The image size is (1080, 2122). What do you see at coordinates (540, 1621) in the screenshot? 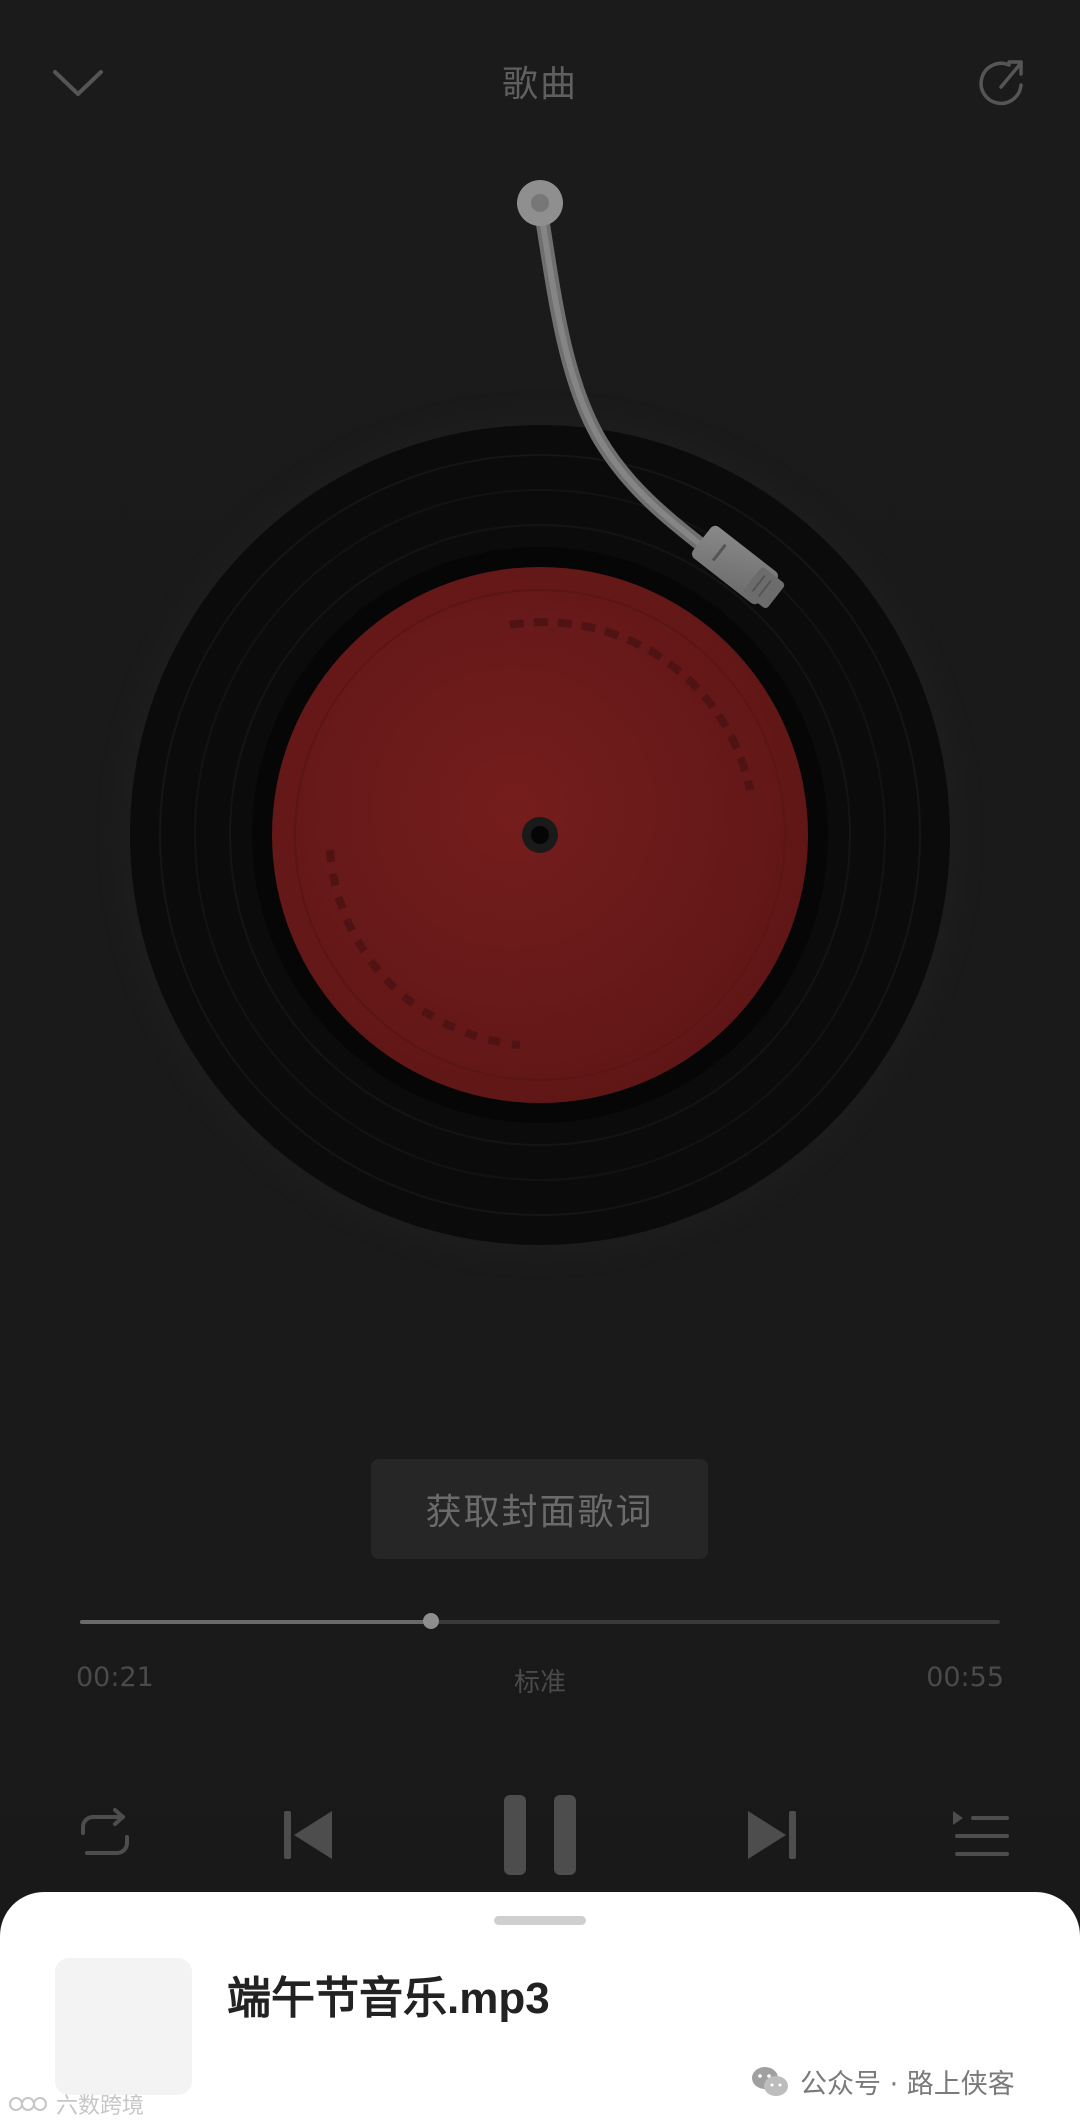
I see `progress-slider` at bounding box center [540, 1621].